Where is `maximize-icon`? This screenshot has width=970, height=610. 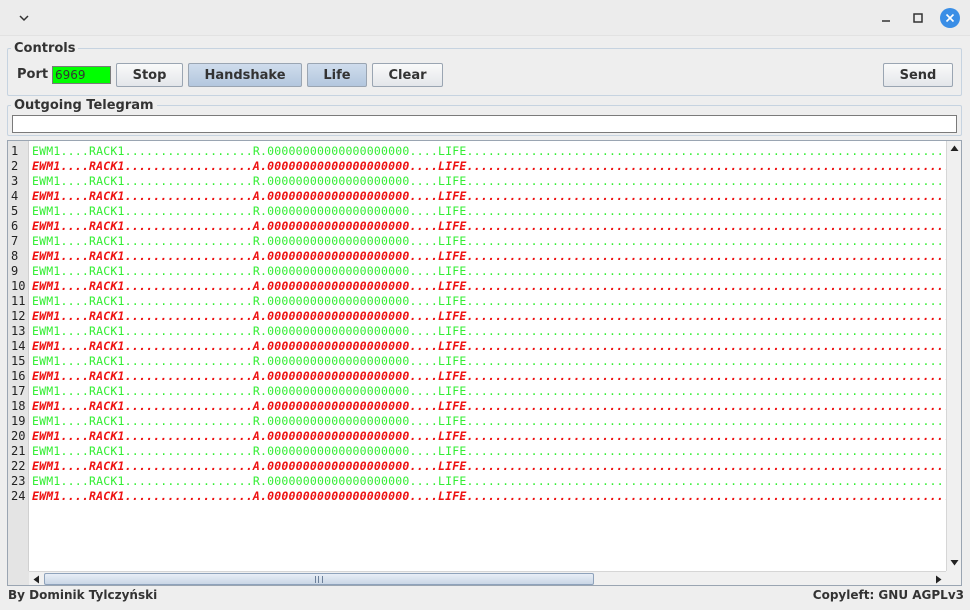
maximize-icon is located at coordinates (918, 18).